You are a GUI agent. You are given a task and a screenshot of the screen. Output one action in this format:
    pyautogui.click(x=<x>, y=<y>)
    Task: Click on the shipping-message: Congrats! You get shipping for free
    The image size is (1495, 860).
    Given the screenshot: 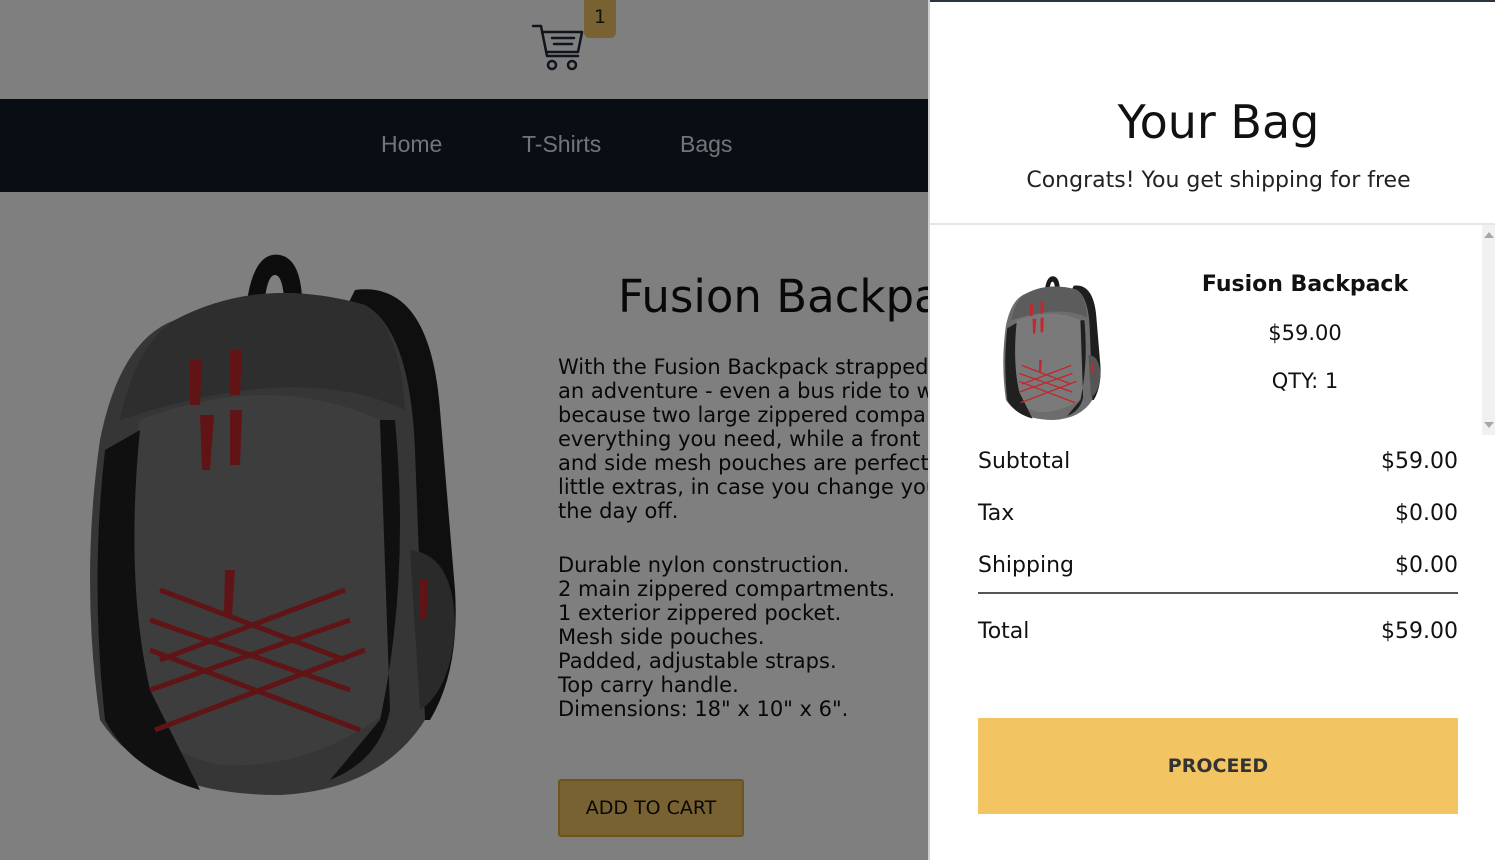 What is the action you would take?
    pyautogui.click(x=1218, y=180)
    